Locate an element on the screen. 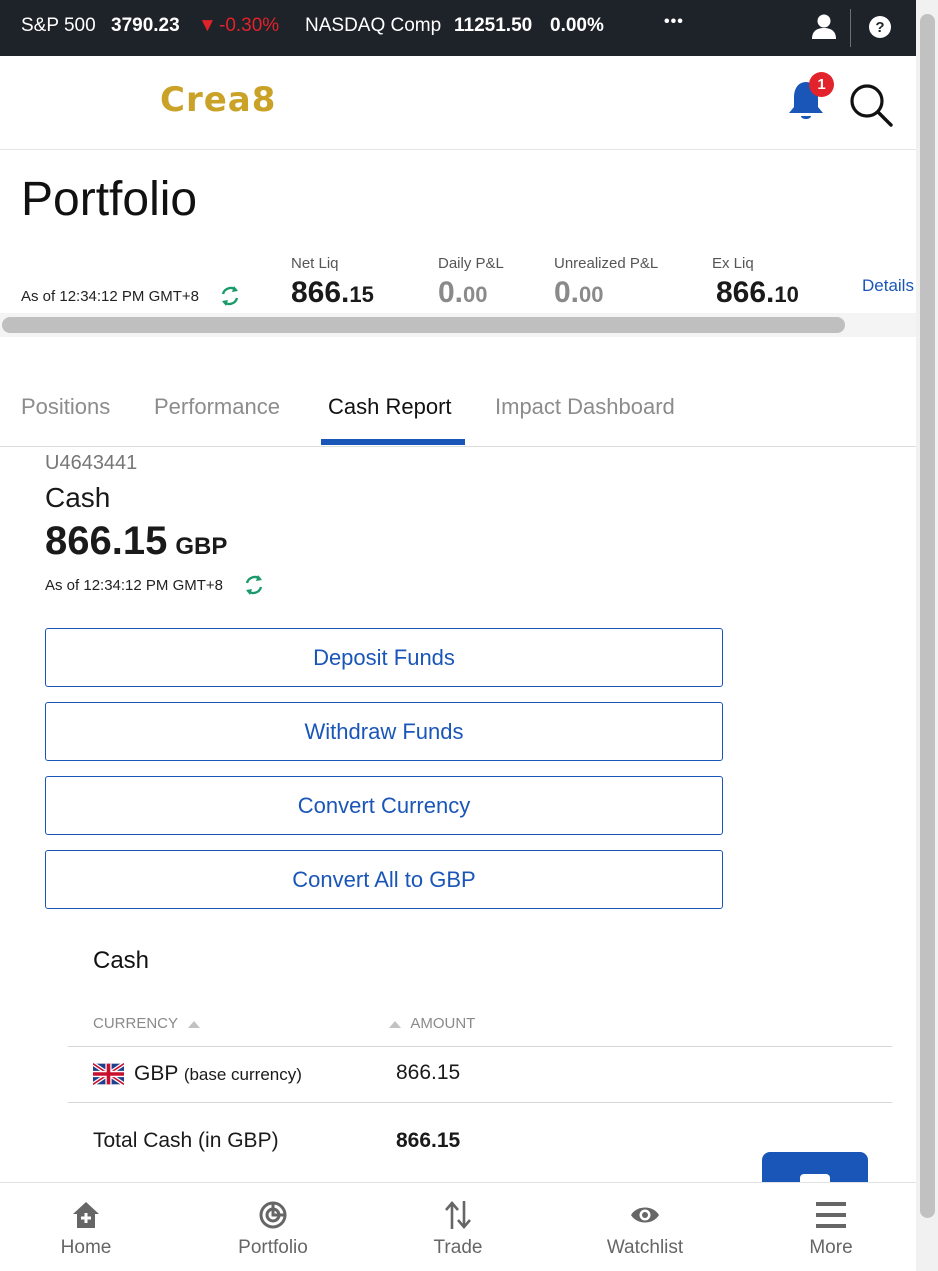 The width and height of the screenshot is (938, 1271). convert-currency-button: Convert Currency is located at coordinates (384, 805).